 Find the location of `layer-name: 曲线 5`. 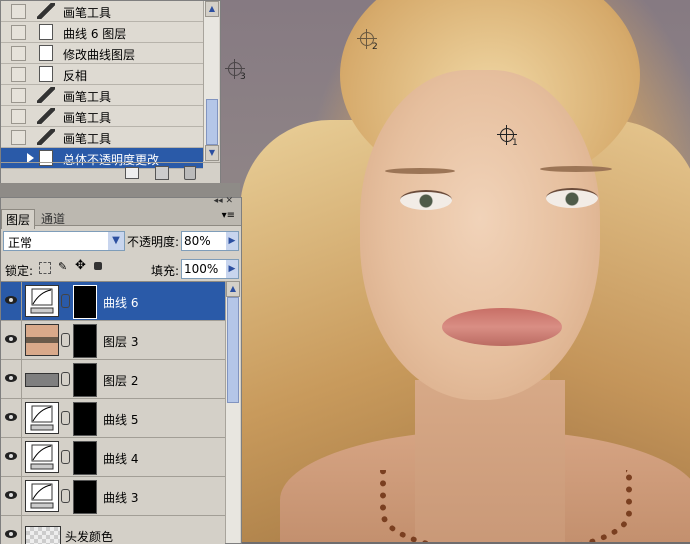

layer-name: 曲线 5 is located at coordinates (121, 420).